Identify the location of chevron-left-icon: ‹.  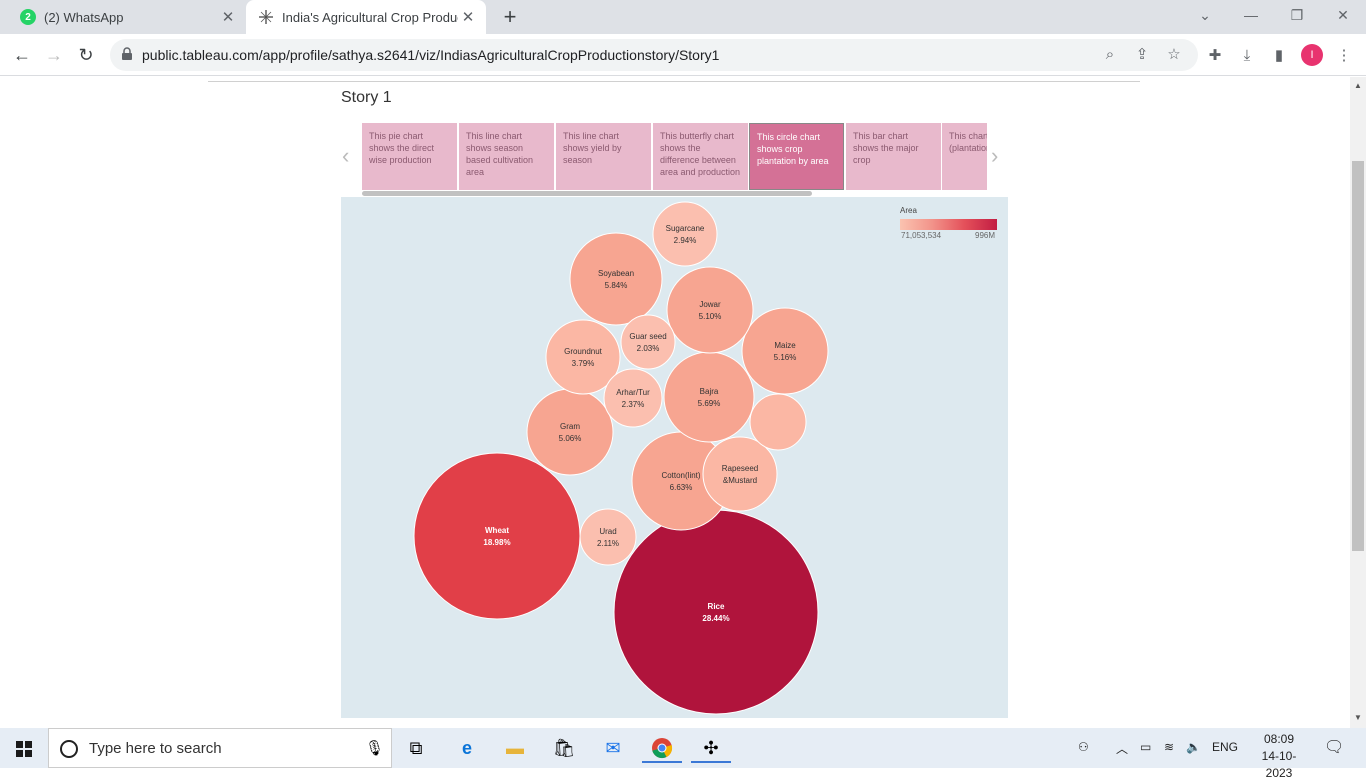
(345, 156).